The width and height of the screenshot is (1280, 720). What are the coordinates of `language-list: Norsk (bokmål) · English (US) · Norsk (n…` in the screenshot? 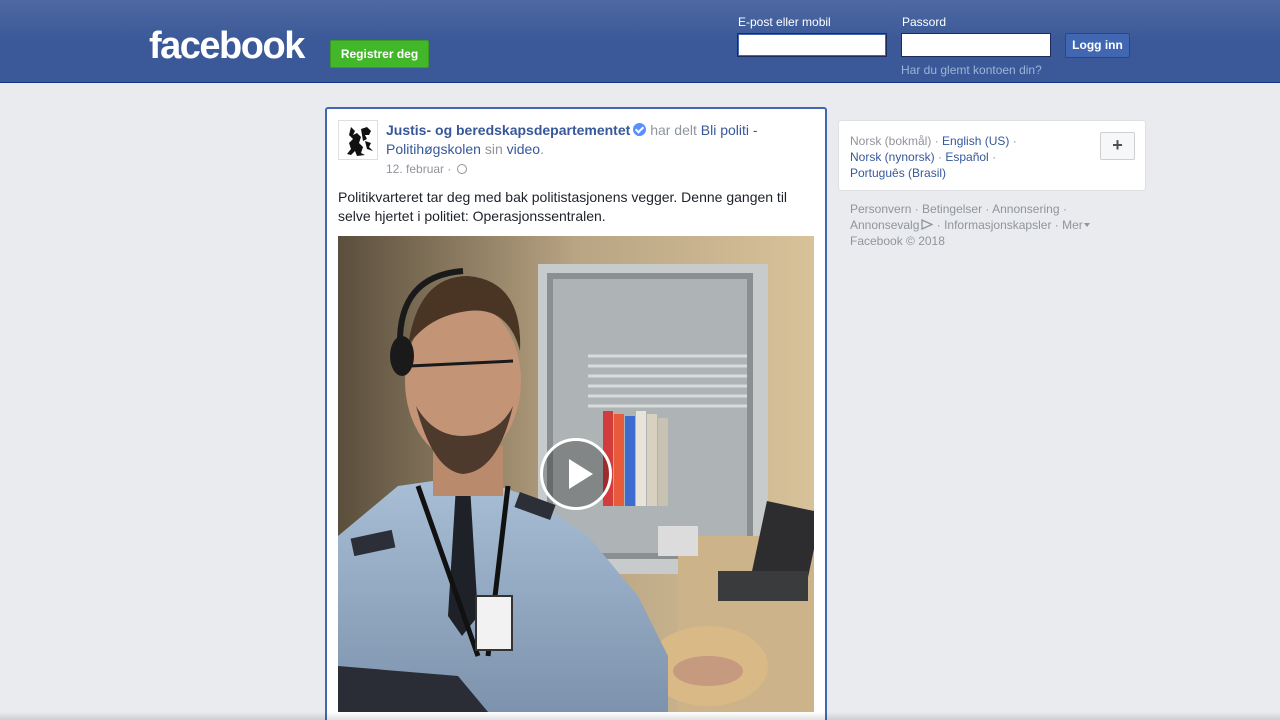 It's located at (933, 157).